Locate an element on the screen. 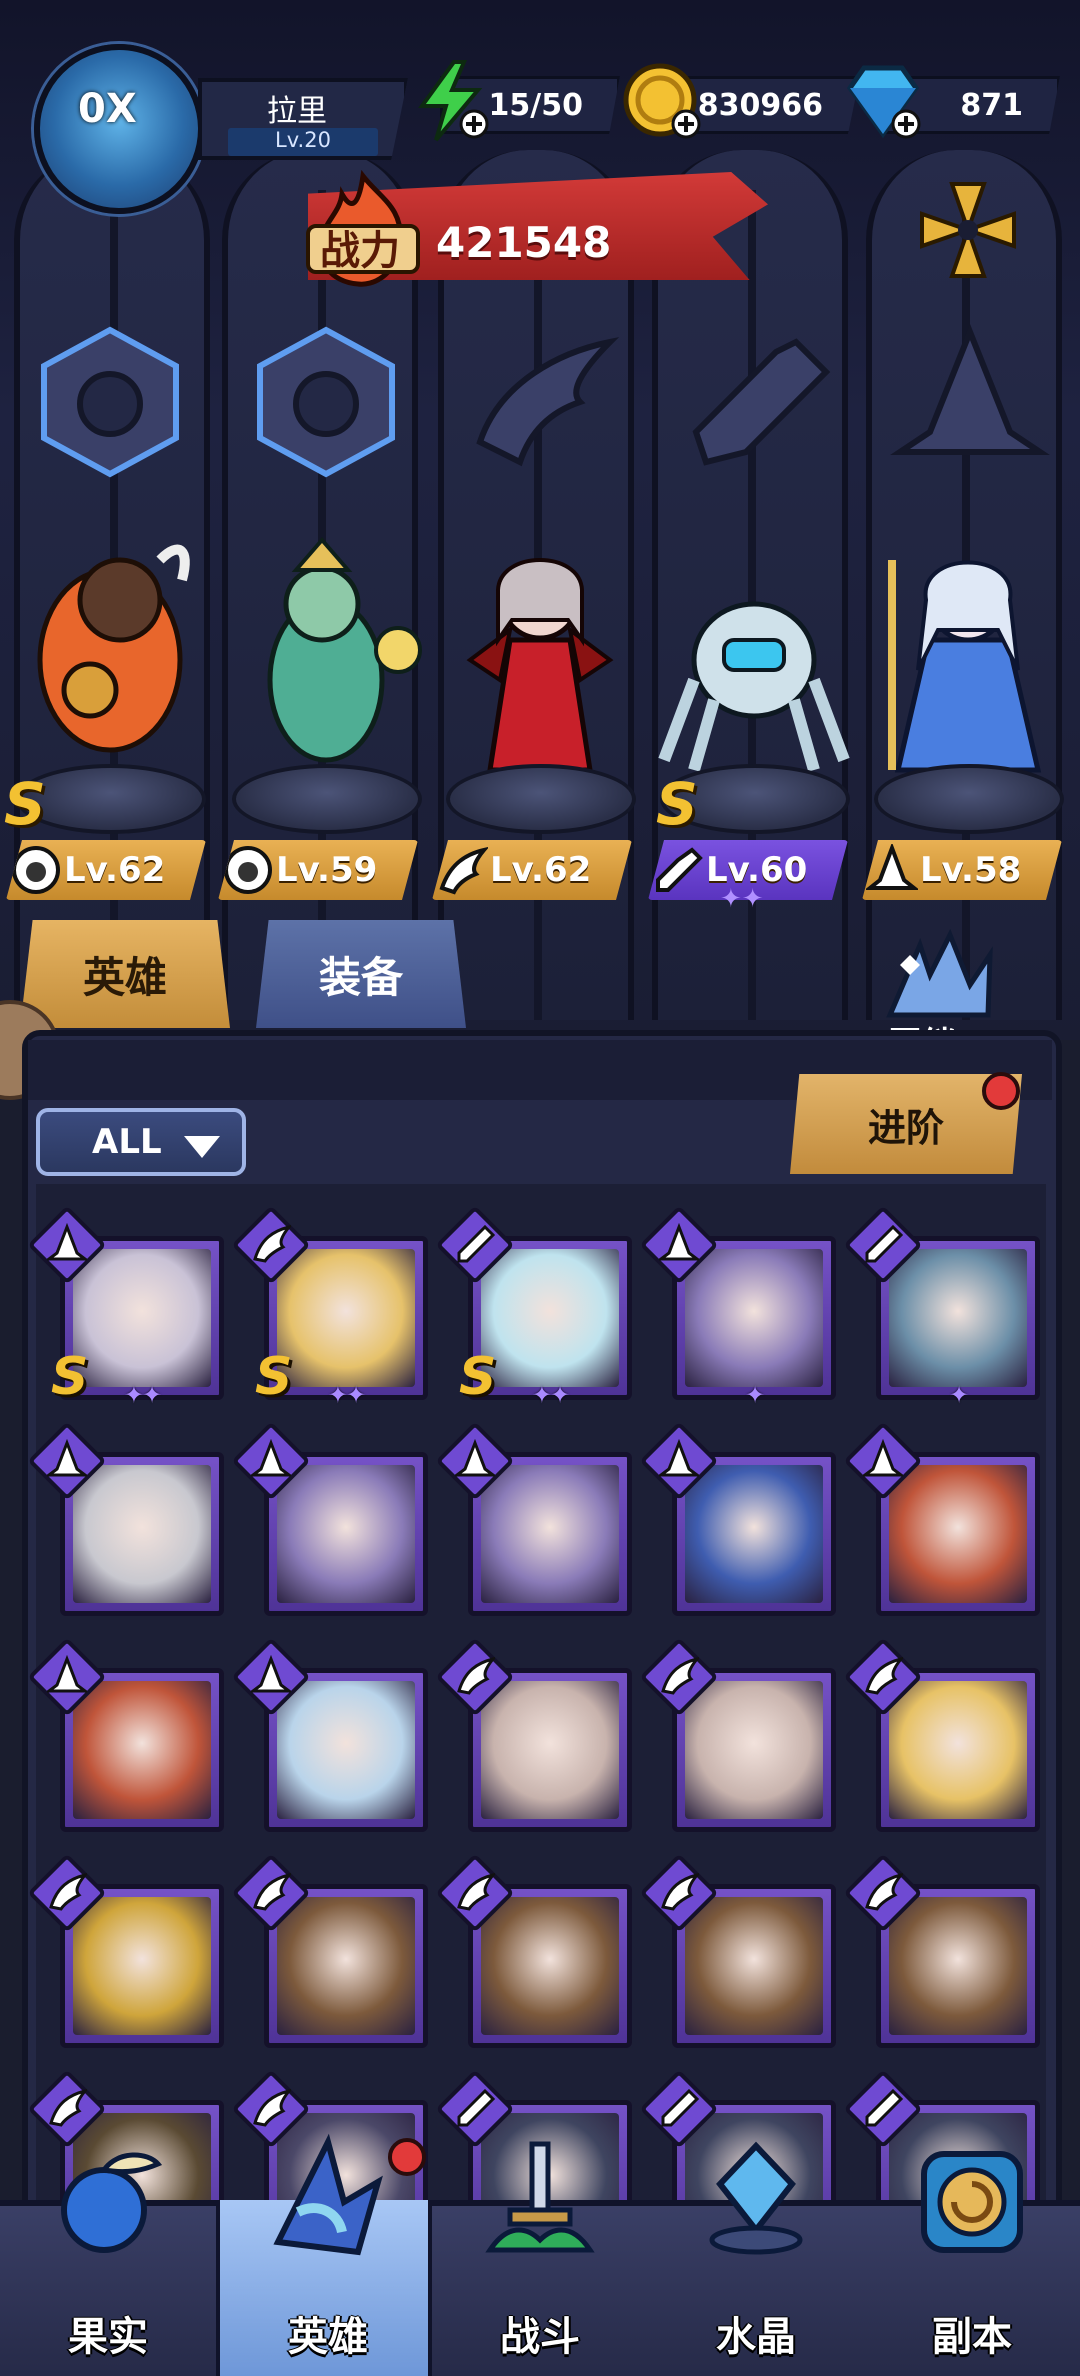 The image size is (1080, 2376). player-name-plate: 拉里 Lv.20 is located at coordinates (303, 119).